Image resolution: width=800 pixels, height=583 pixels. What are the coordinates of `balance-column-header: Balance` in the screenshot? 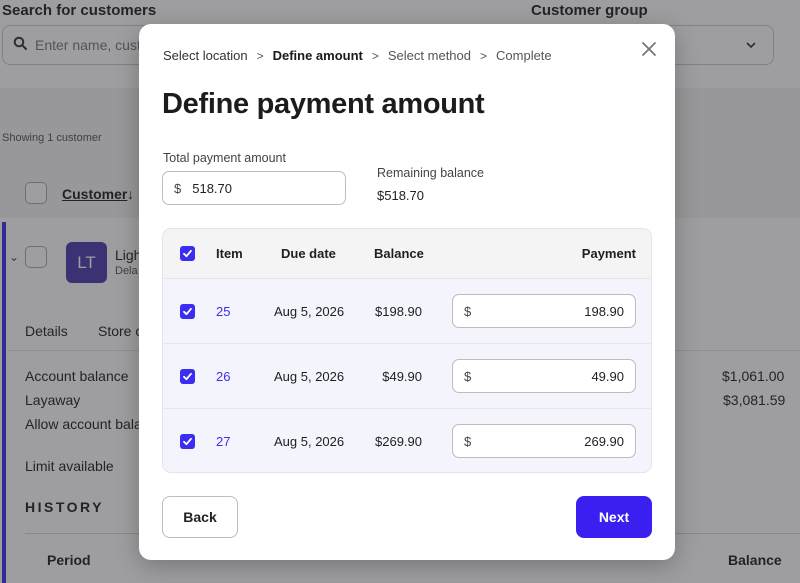 It's located at (399, 253).